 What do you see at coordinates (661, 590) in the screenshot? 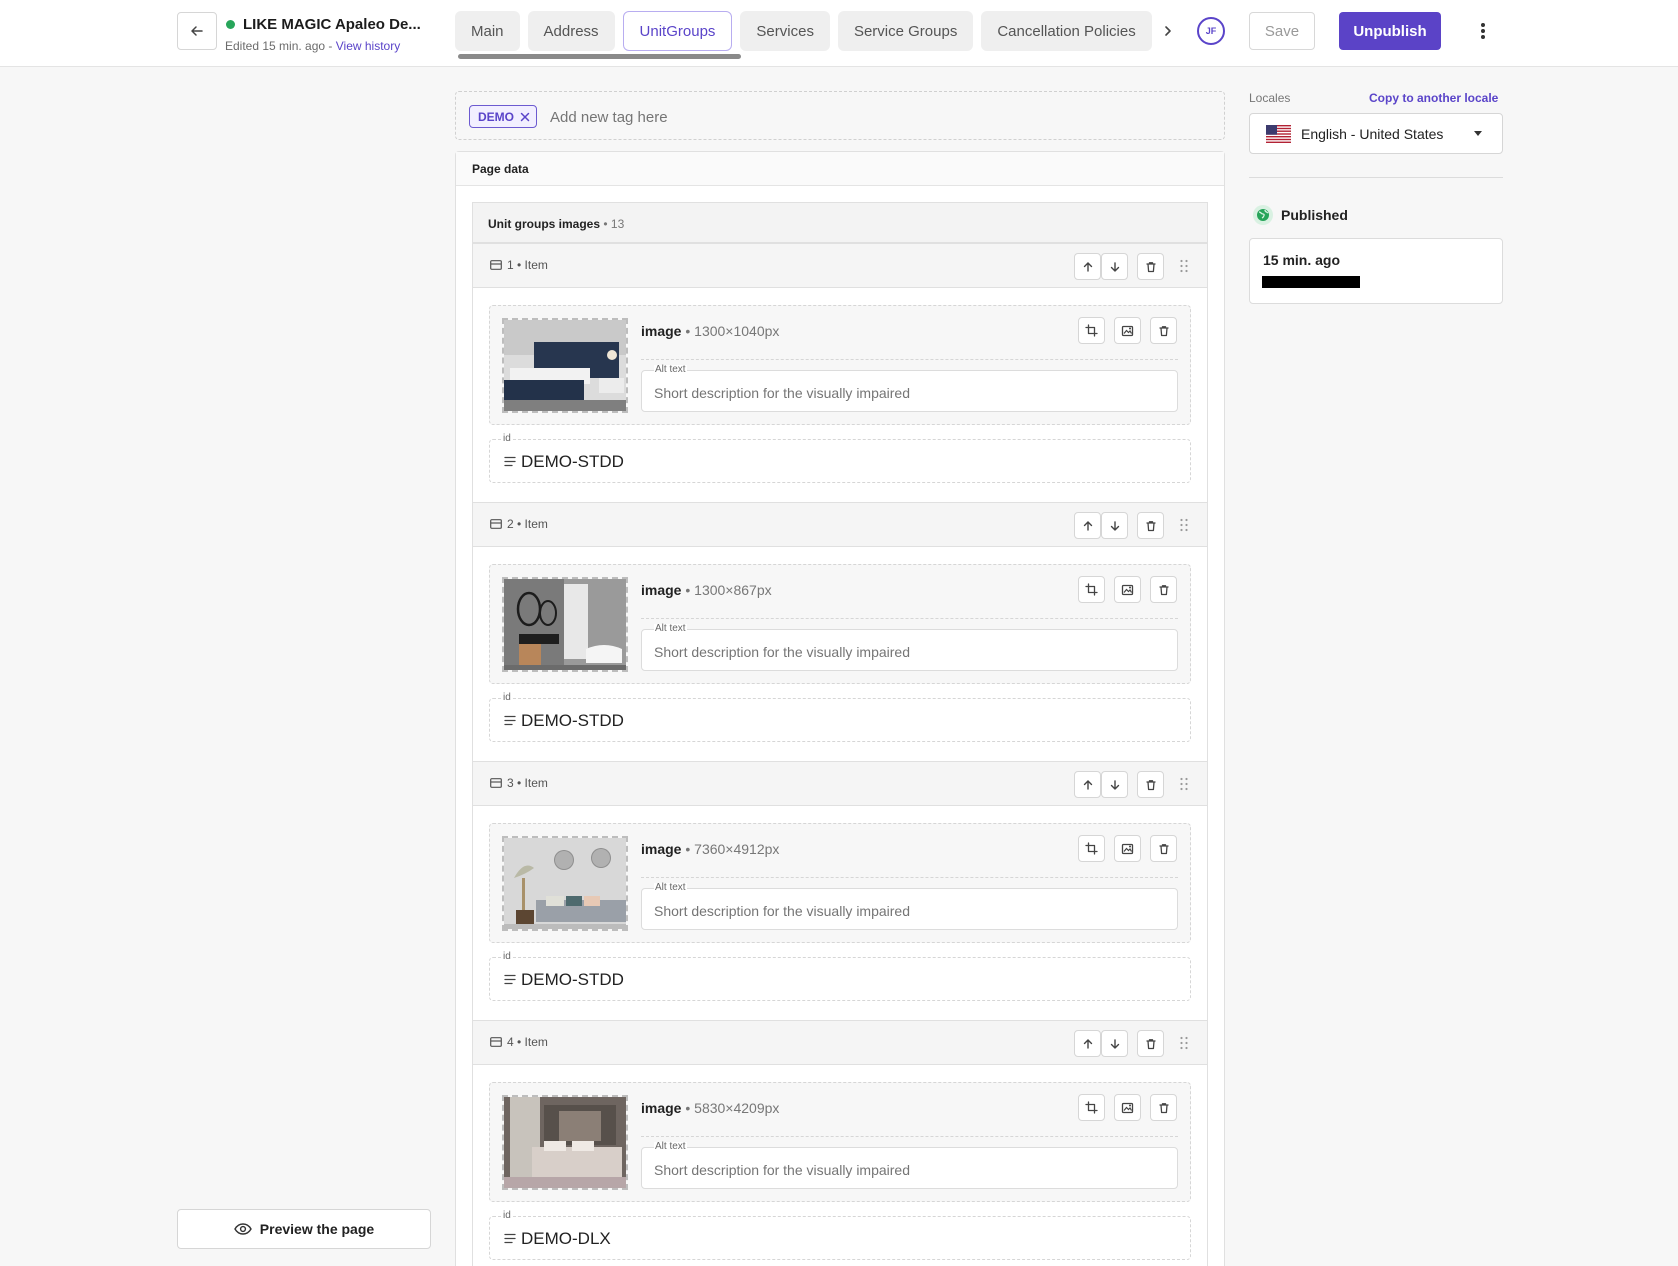
I see `image-label-text: image` at bounding box center [661, 590].